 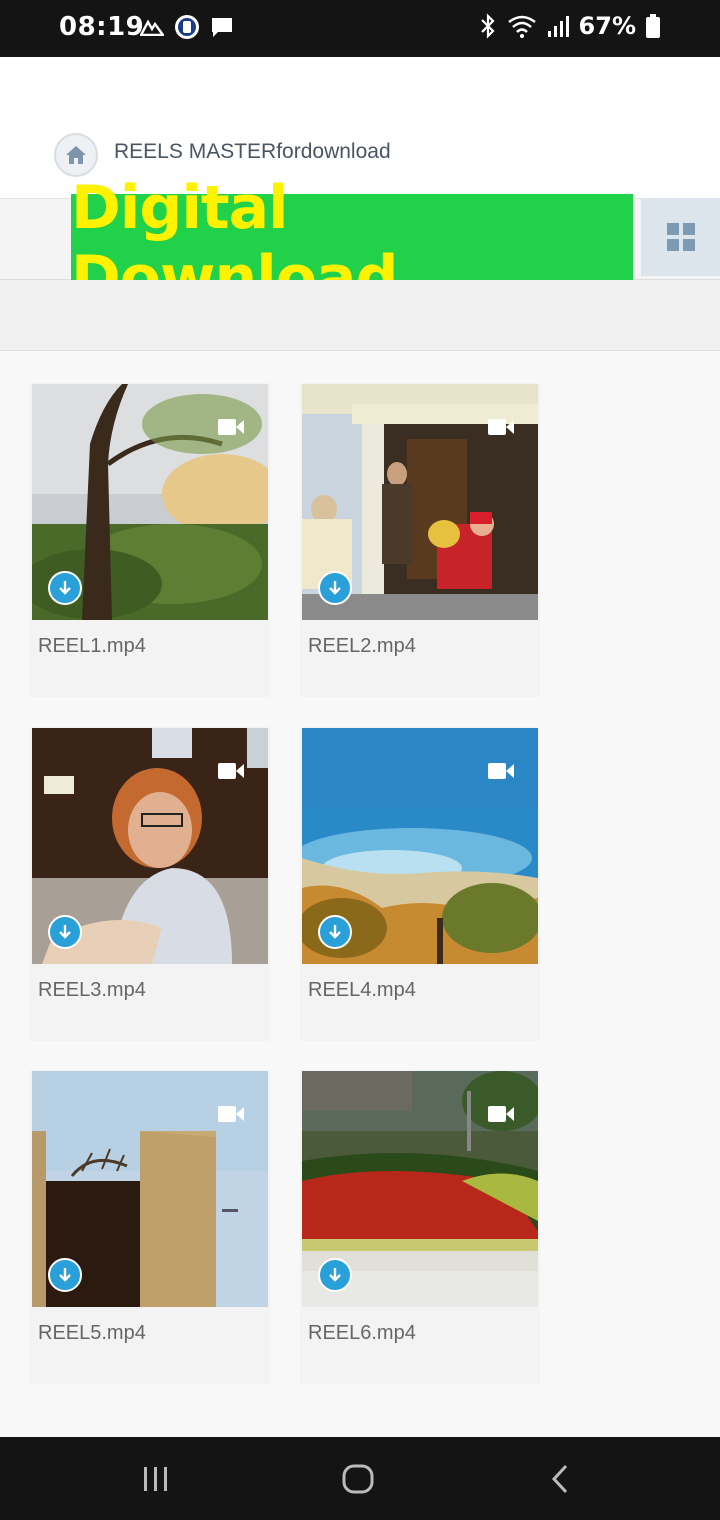 I want to click on home-icon, so click(x=76, y=155).